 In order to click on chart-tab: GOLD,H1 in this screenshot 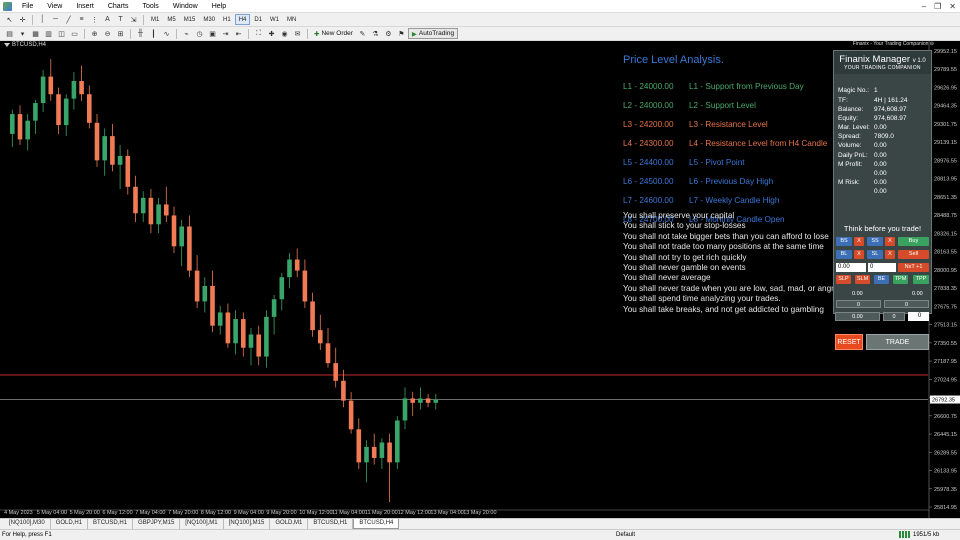, I will do `click(70, 524)`.